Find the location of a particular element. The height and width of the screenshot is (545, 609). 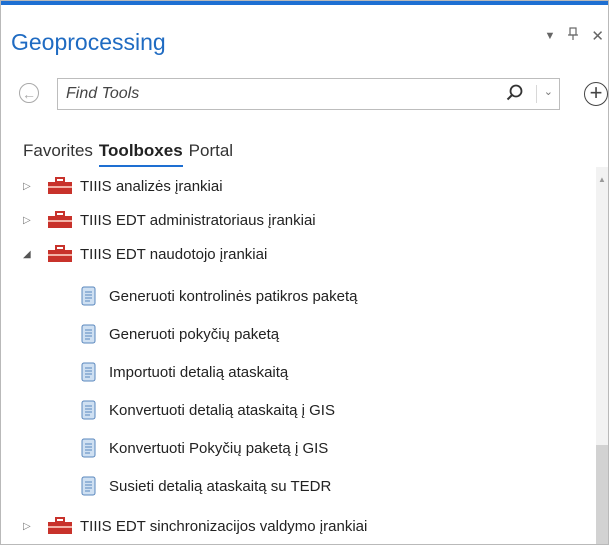

collapse-arrow-icon: ◢ is located at coordinates (28, 254).